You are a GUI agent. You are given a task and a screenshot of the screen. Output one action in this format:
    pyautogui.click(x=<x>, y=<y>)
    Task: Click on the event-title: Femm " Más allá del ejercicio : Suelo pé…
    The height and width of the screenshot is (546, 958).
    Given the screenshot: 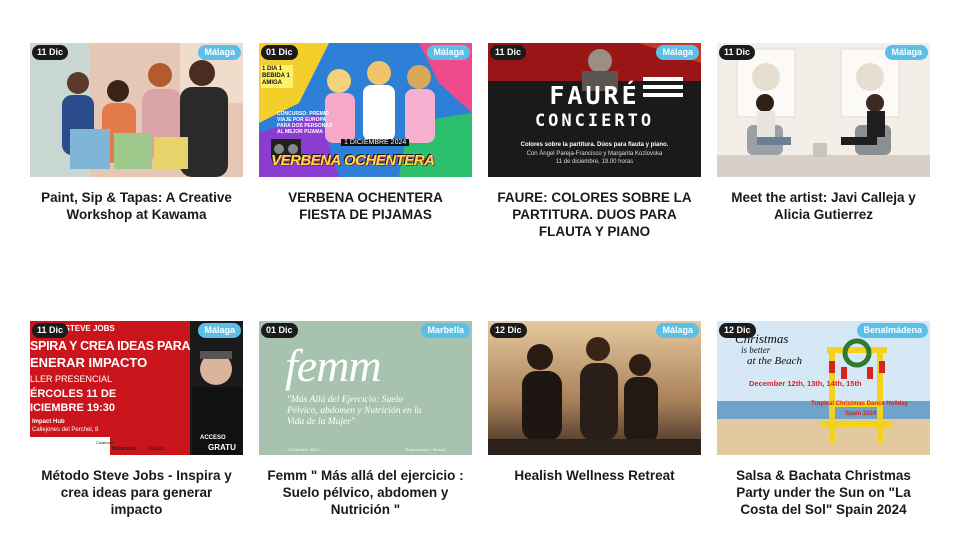 What is the action you would take?
    pyautogui.click(x=365, y=492)
    